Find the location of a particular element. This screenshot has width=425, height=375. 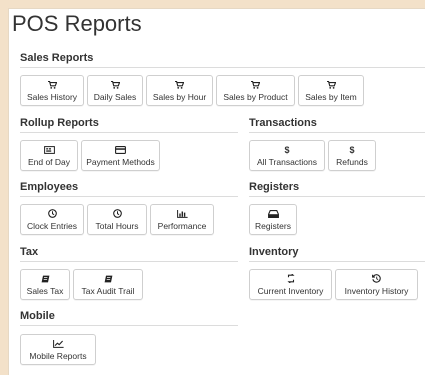

tax-audit-trail-button: Tax Audit Trail is located at coordinates (108, 284).